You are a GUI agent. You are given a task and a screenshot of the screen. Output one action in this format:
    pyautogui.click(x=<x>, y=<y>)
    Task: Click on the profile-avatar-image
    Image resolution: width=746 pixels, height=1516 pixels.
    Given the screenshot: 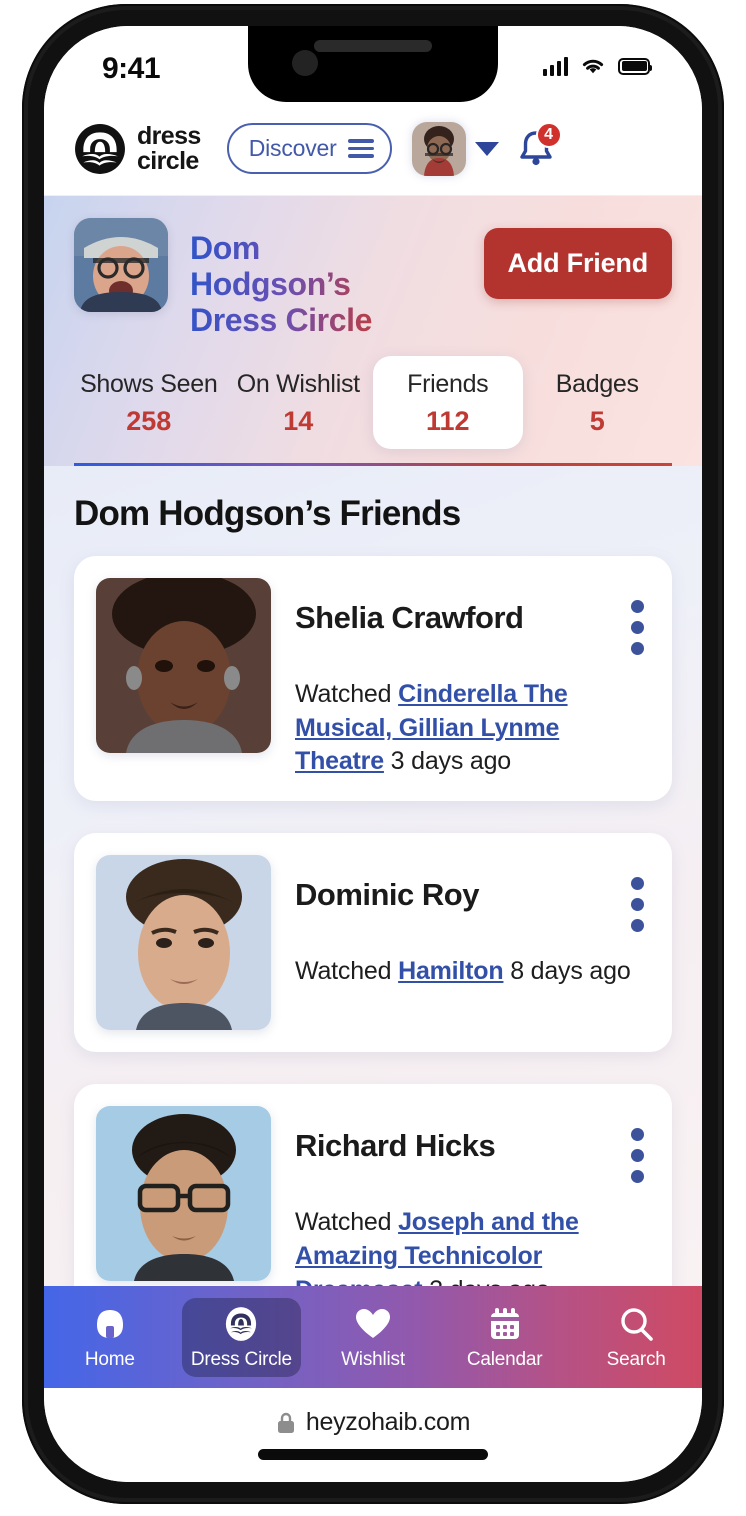 What is the action you would take?
    pyautogui.click(x=121, y=265)
    